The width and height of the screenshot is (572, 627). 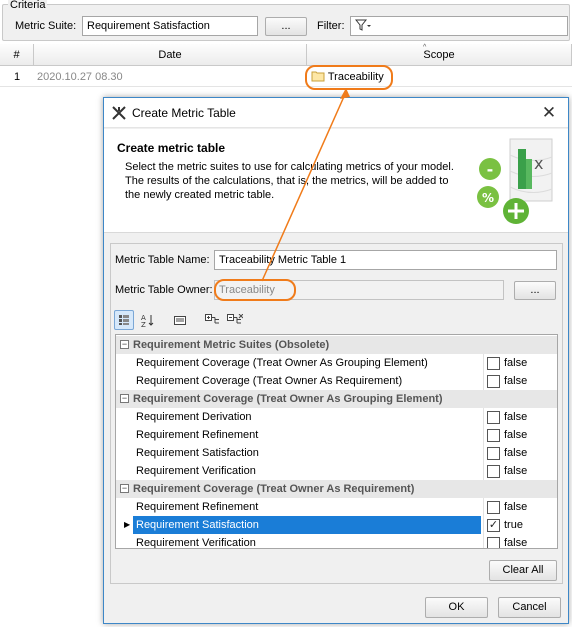 I want to click on show-description-button, so click(x=180, y=320).